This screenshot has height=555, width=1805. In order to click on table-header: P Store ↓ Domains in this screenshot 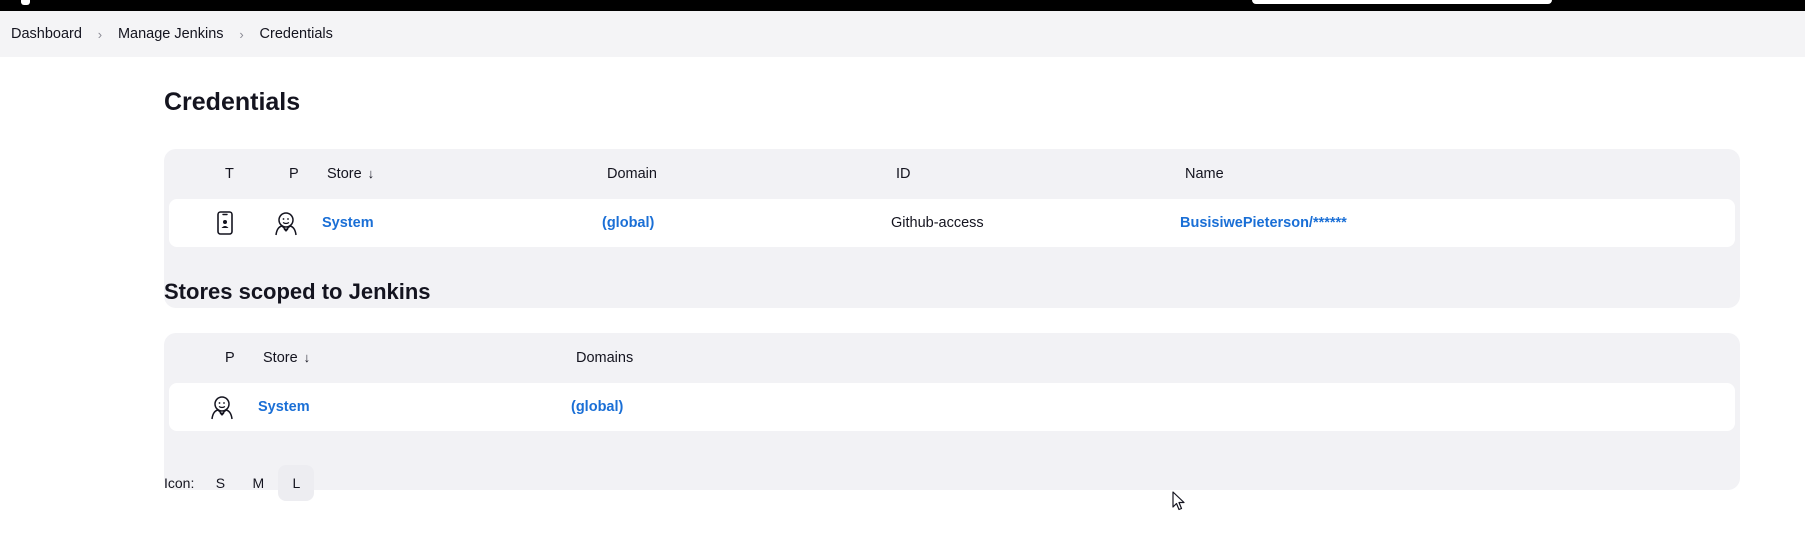, I will do `click(952, 358)`.